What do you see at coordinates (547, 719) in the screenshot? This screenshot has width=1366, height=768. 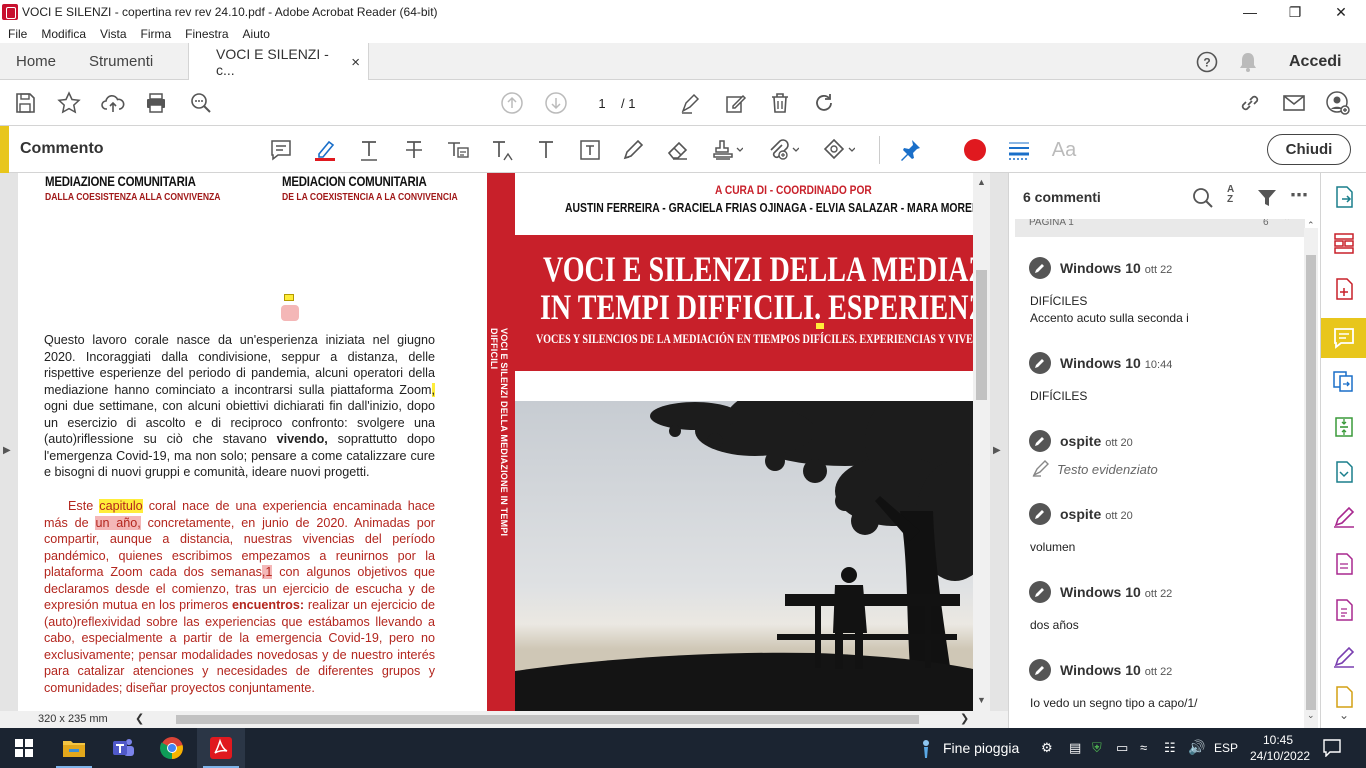 I see `hscroll-thumb` at bounding box center [547, 719].